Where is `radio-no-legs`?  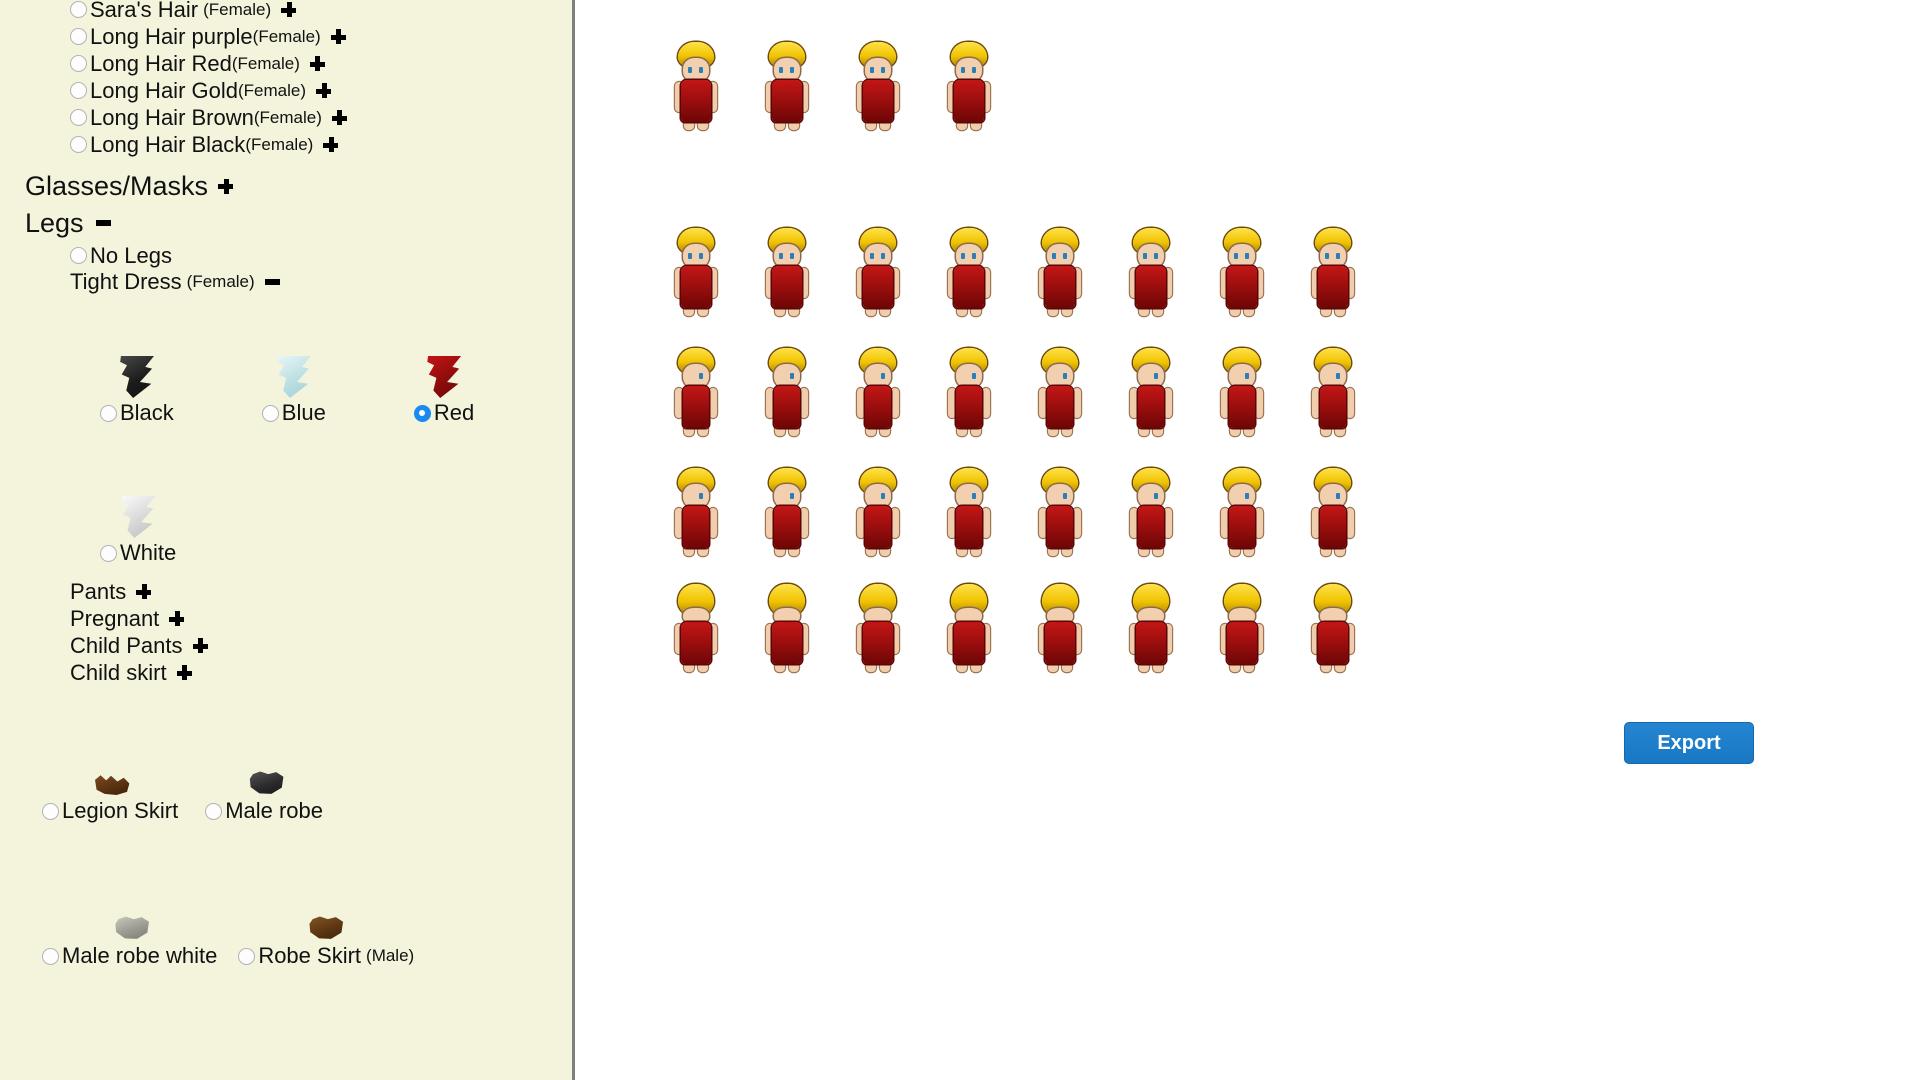
radio-no-legs is located at coordinates (78, 255).